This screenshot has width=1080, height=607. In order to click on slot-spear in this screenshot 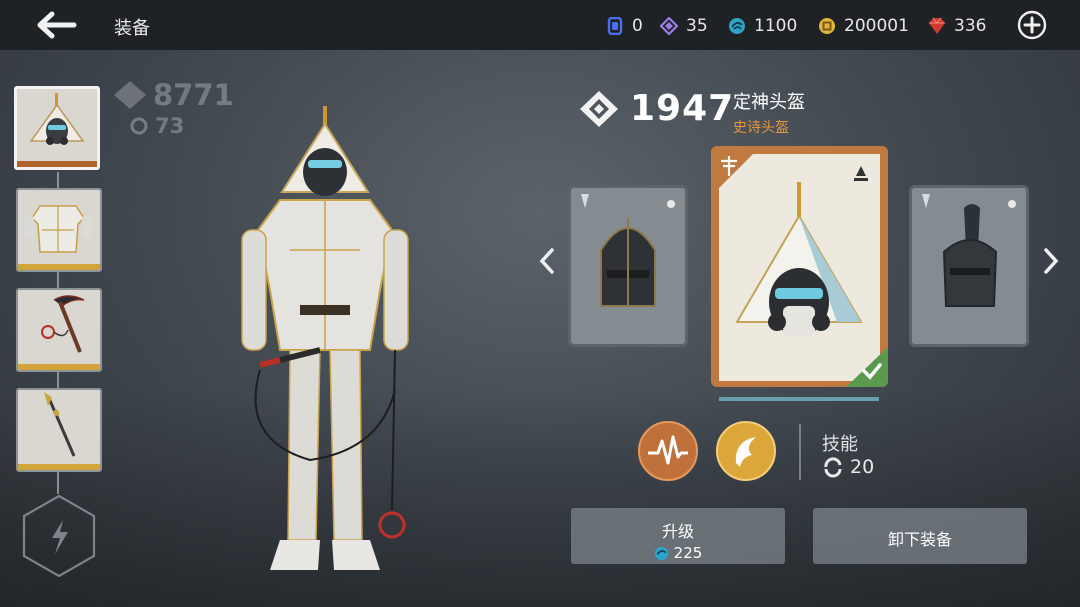, I will do `click(59, 430)`.